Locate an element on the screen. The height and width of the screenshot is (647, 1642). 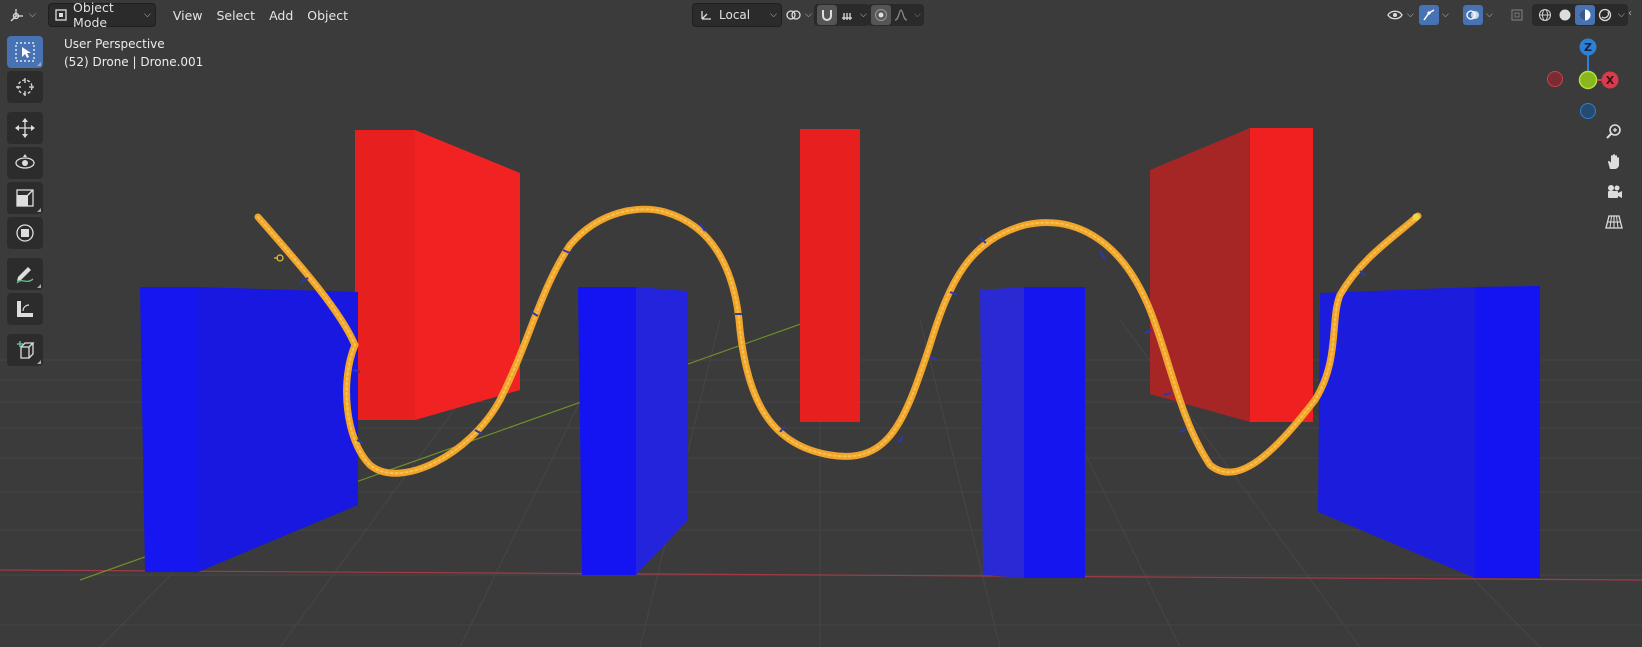
view-name: User Perspective is located at coordinates (114, 44).